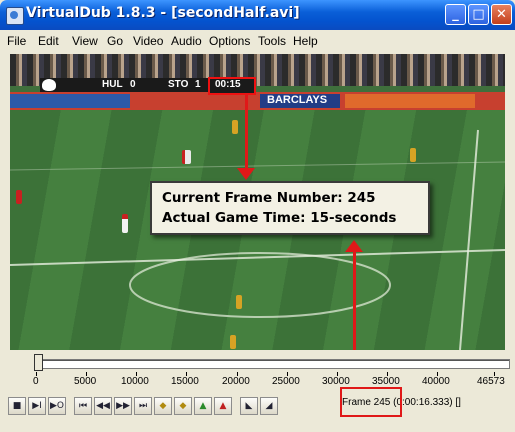  I want to click on stop-button: ■, so click(17, 406).